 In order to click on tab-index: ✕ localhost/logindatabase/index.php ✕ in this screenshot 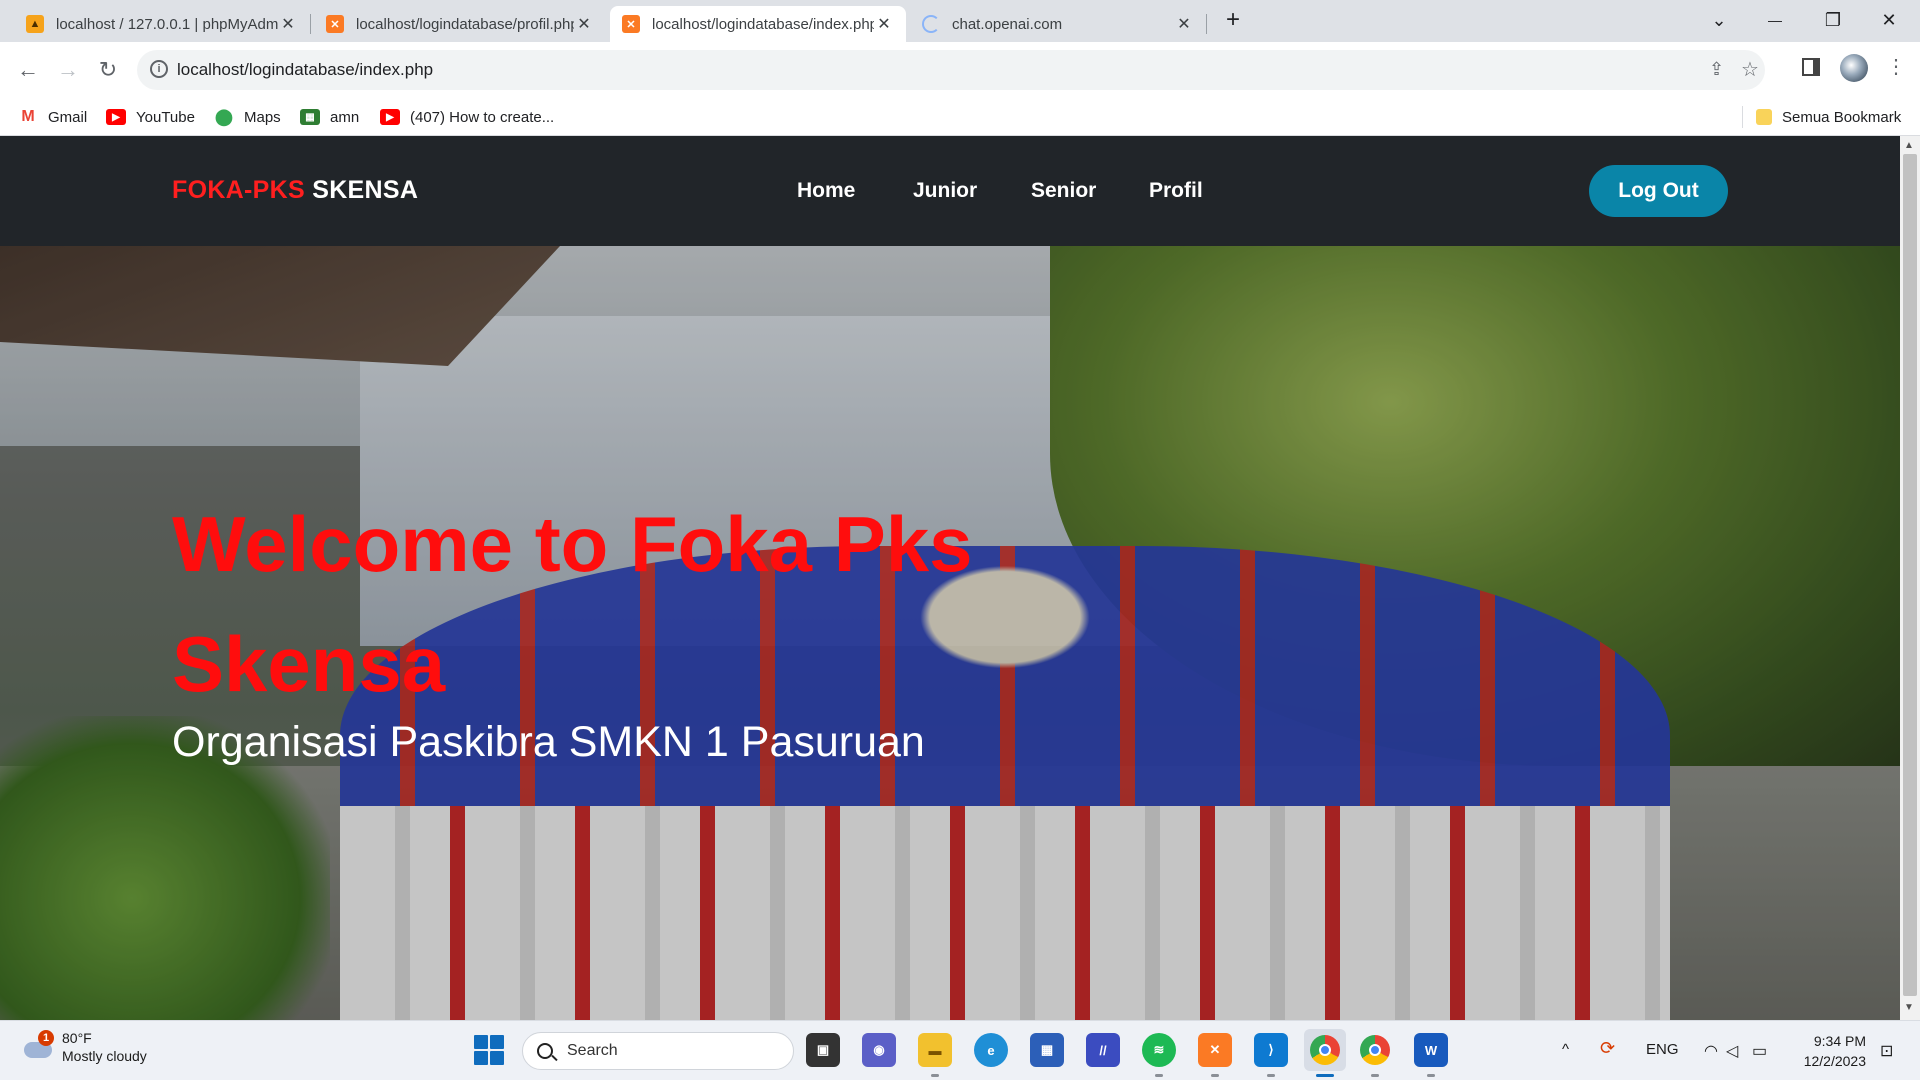, I will do `click(758, 24)`.